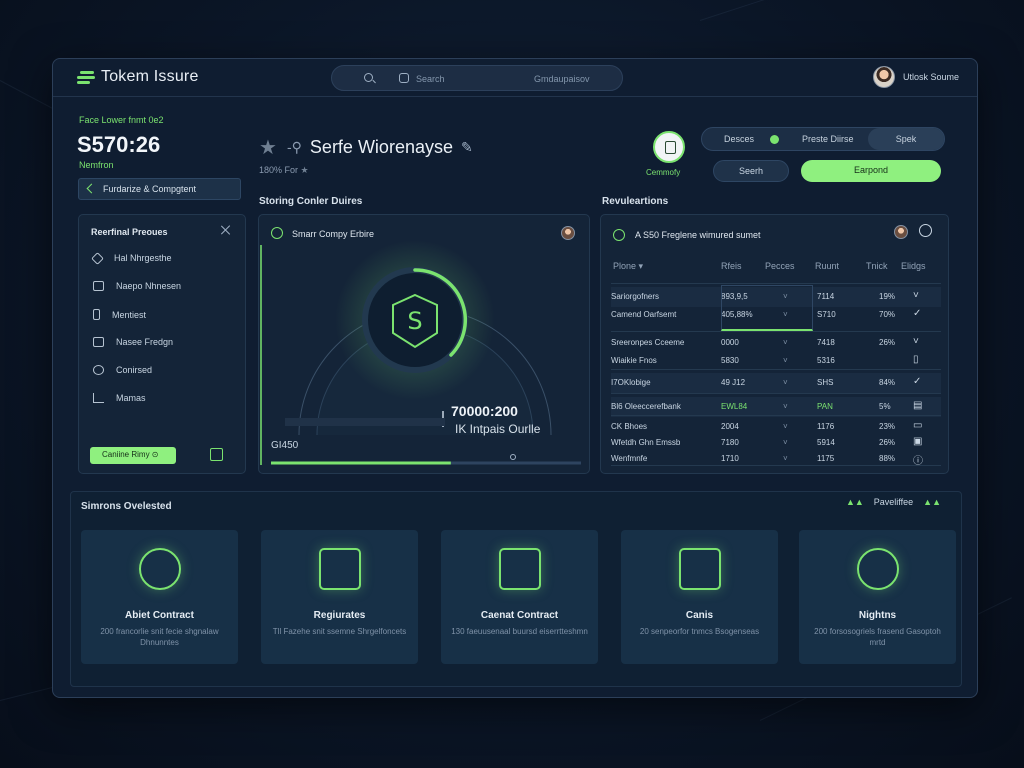 This screenshot has width=1024, height=768. I want to click on table-row: Wiaikie Fnos 5830 ˅ 5316 ▯, so click(776, 361).